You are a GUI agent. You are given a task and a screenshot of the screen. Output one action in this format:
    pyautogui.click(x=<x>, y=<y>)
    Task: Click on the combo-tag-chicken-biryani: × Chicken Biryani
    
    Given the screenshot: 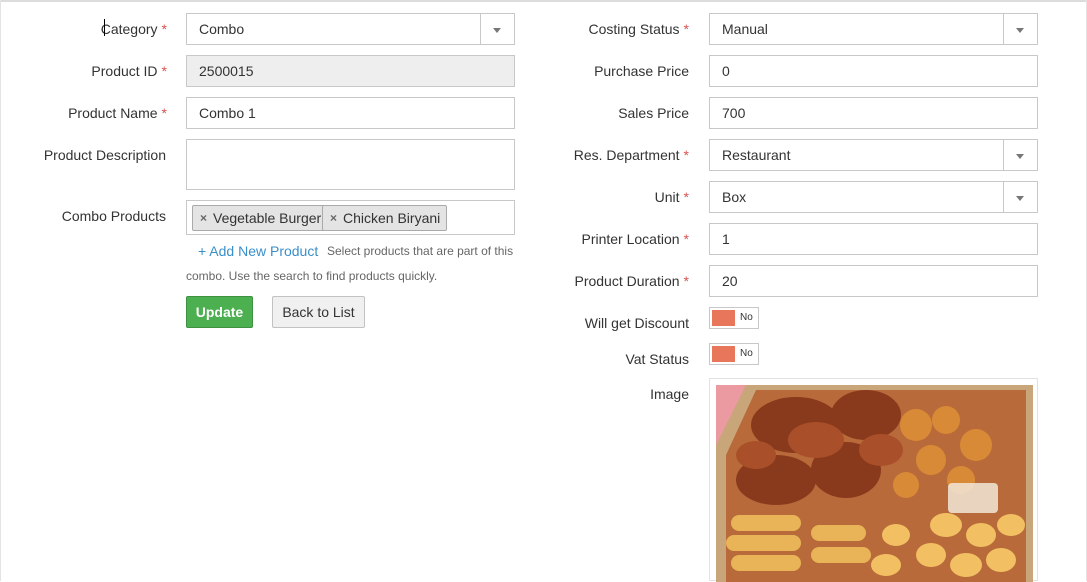 What is the action you would take?
    pyautogui.click(x=385, y=218)
    